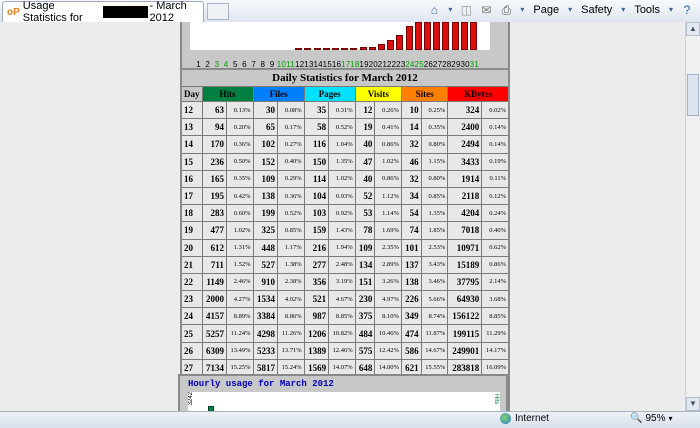  Describe the element at coordinates (465, 110) in the screenshot. I see `value-cell: 324` at that location.